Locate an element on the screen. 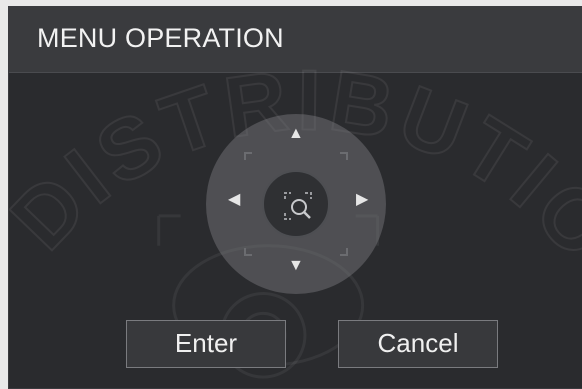  zoom-search-icon is located at coordinates (298, 206).